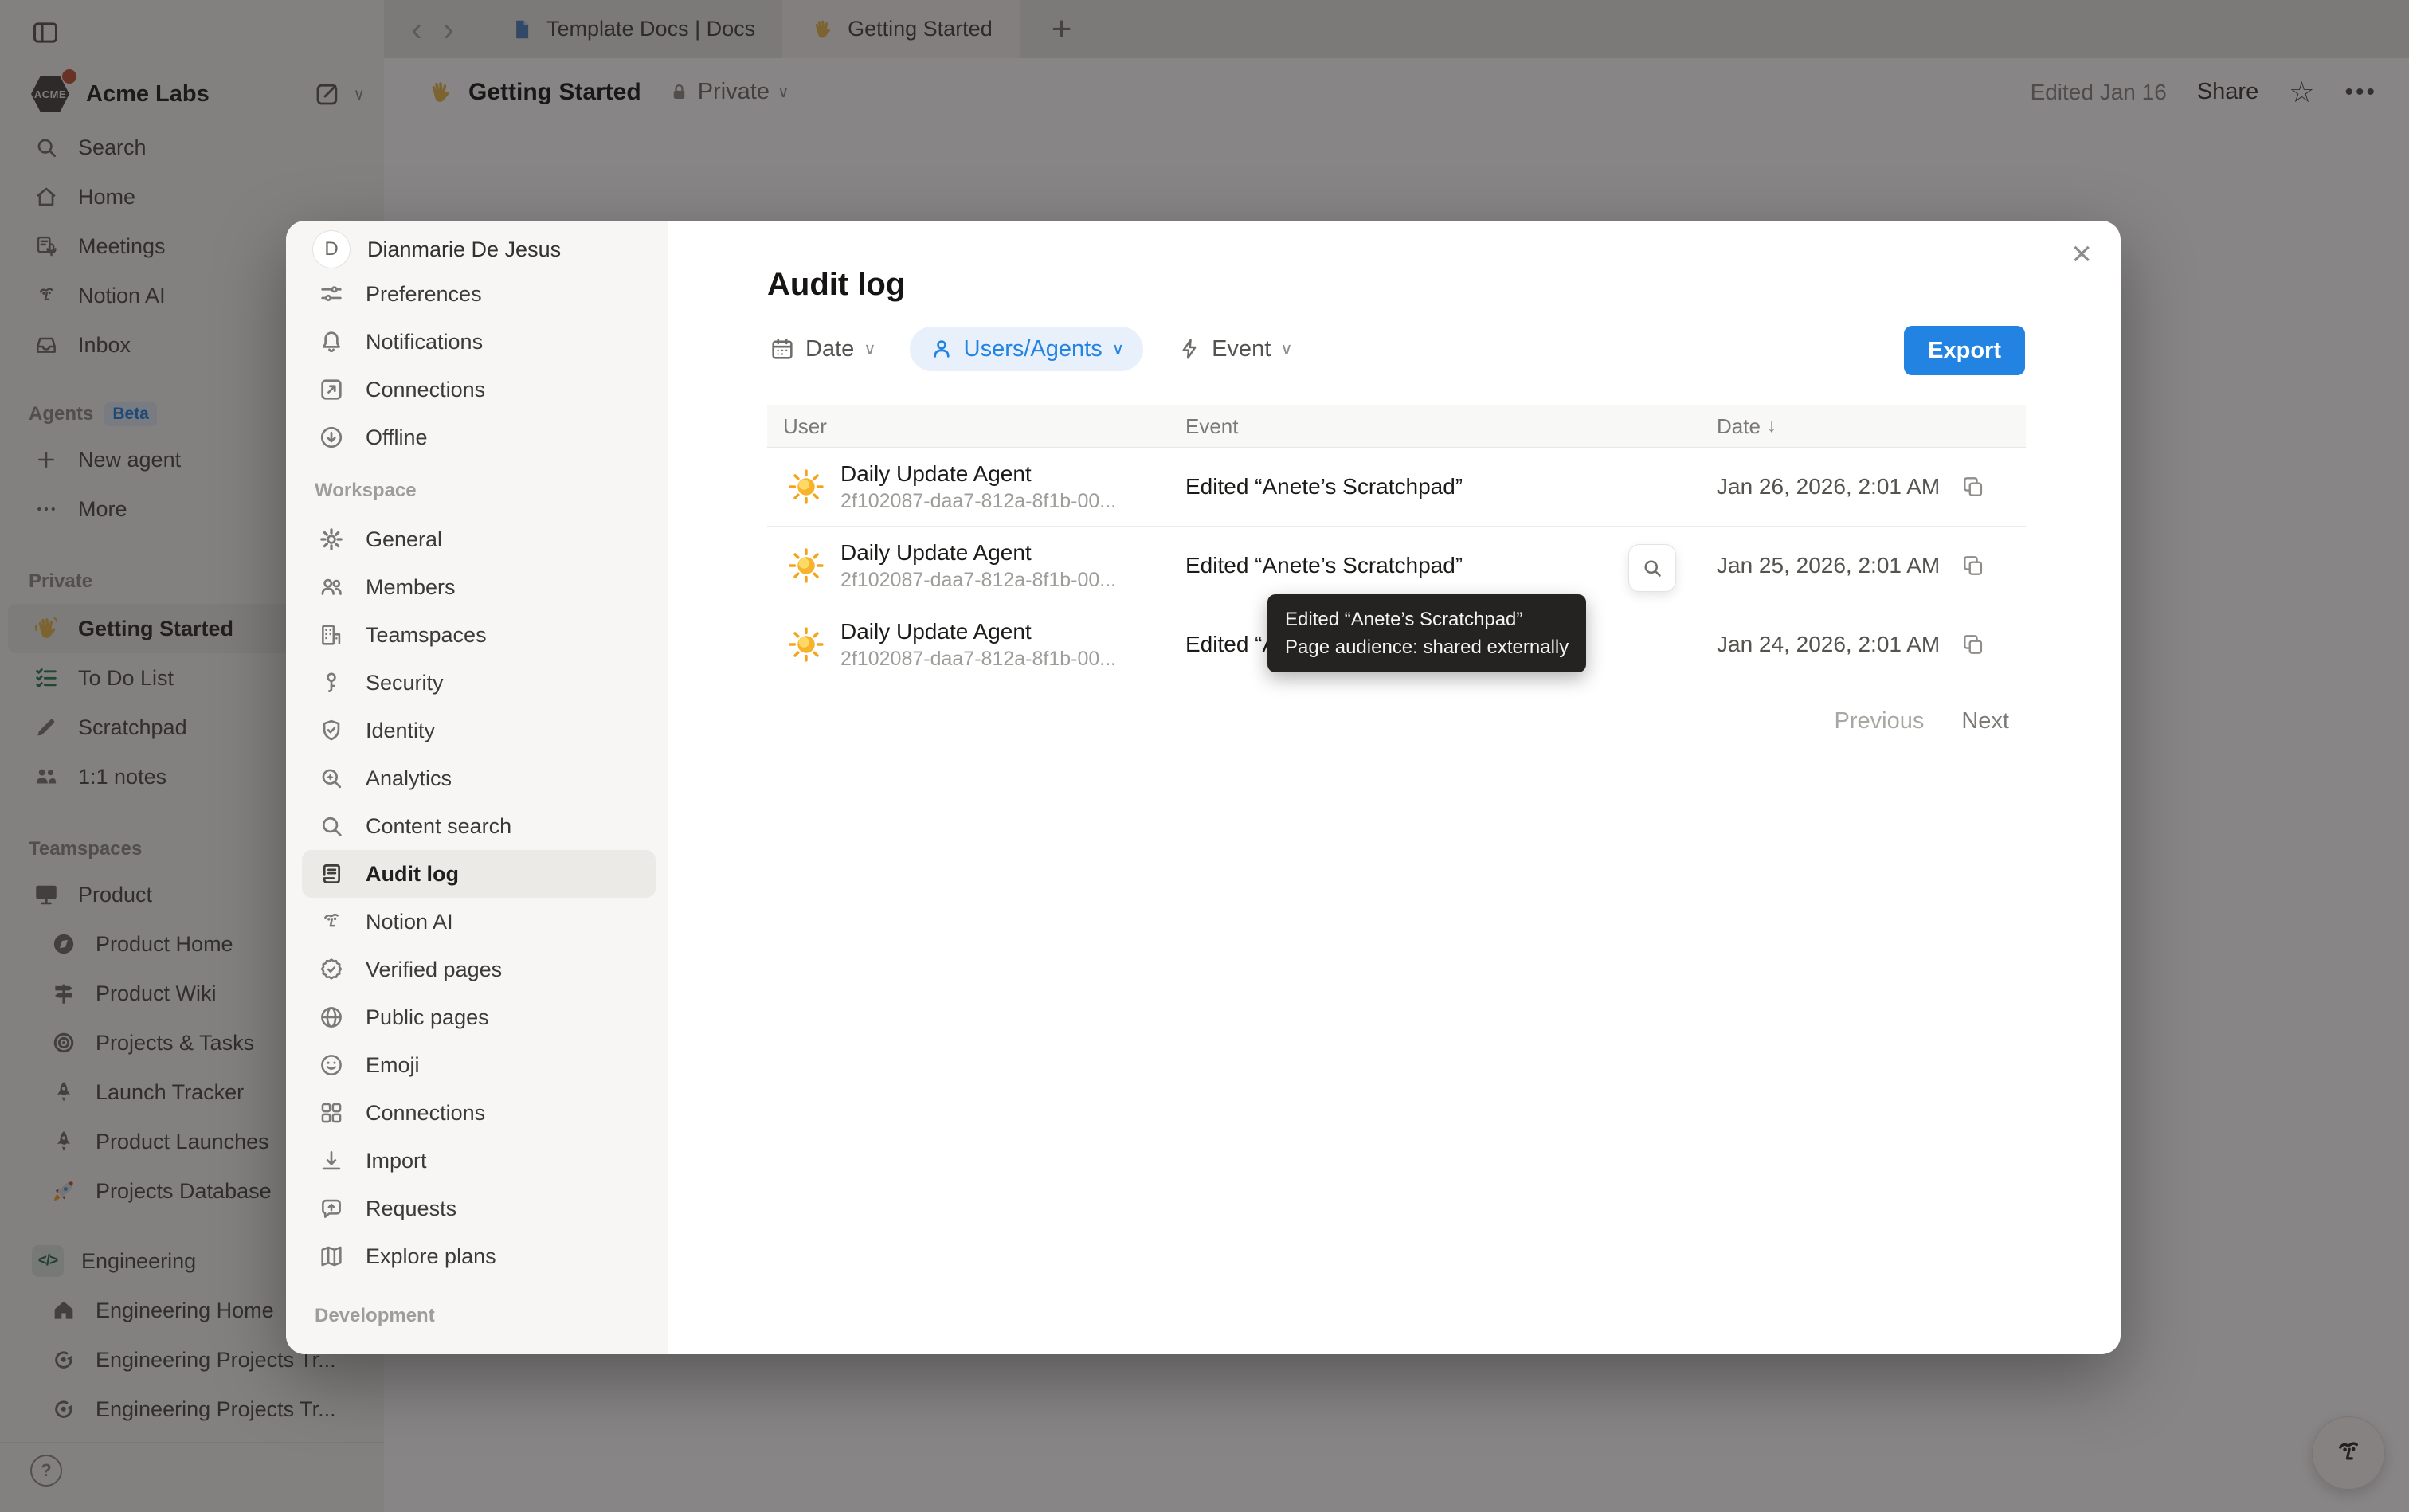 This screenshot has height=1512, width=2409. I want to click on pagination: Previous Next, so click(1922, 721).